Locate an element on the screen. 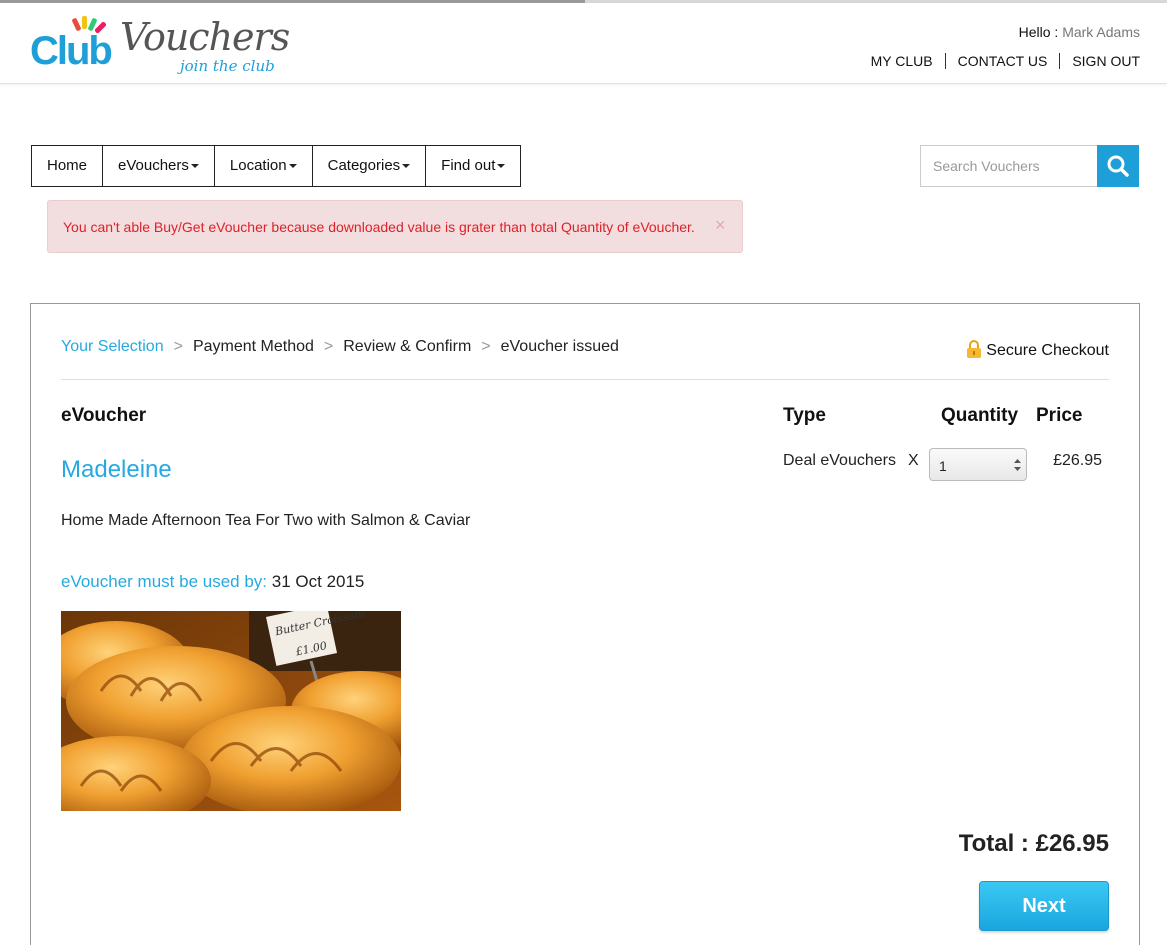 This screenshot has width=1167, height=945. nav-evouchers-dropdown: eVouchers is located at coordinates (158, 166).